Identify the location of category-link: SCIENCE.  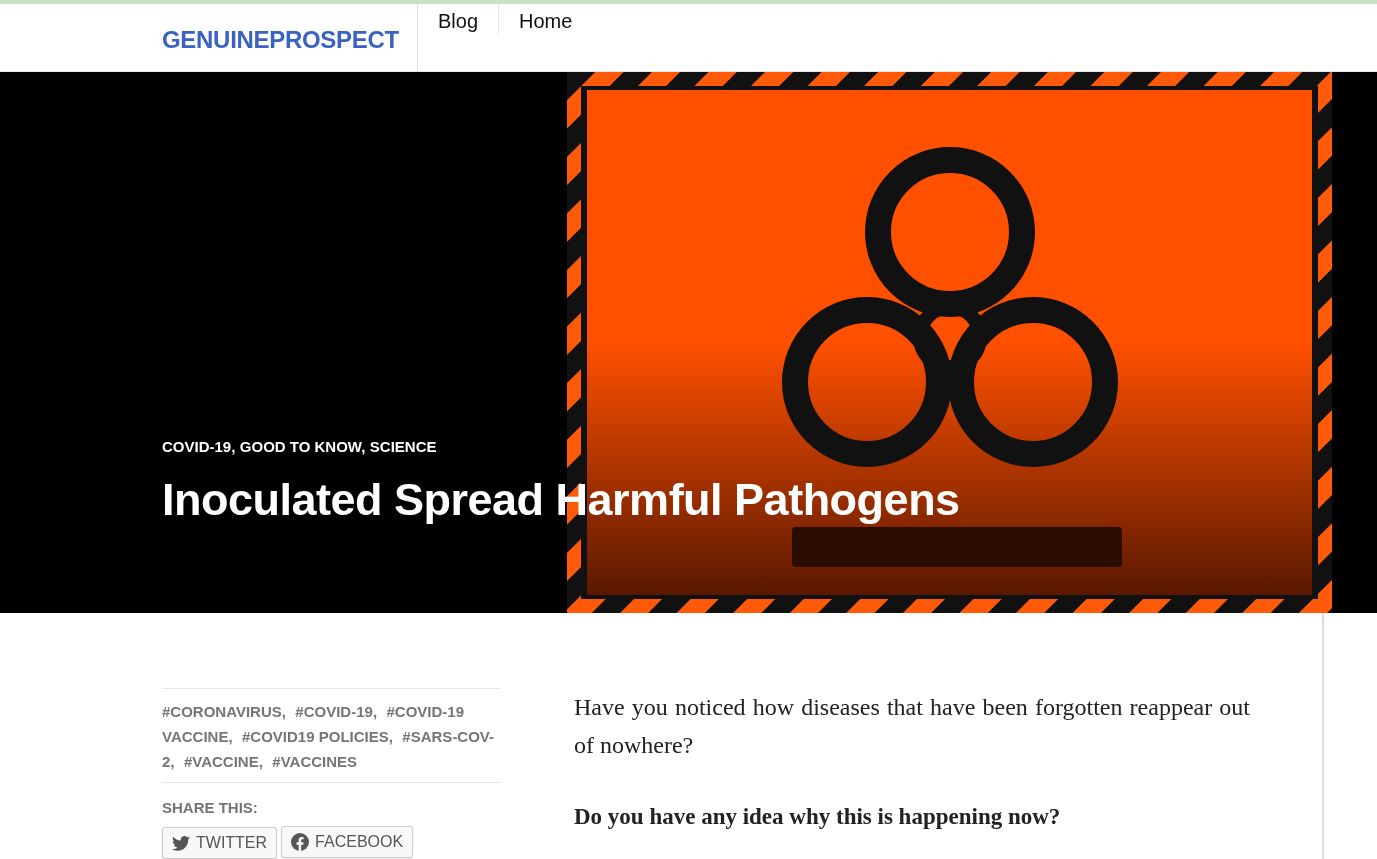
(403, 446).